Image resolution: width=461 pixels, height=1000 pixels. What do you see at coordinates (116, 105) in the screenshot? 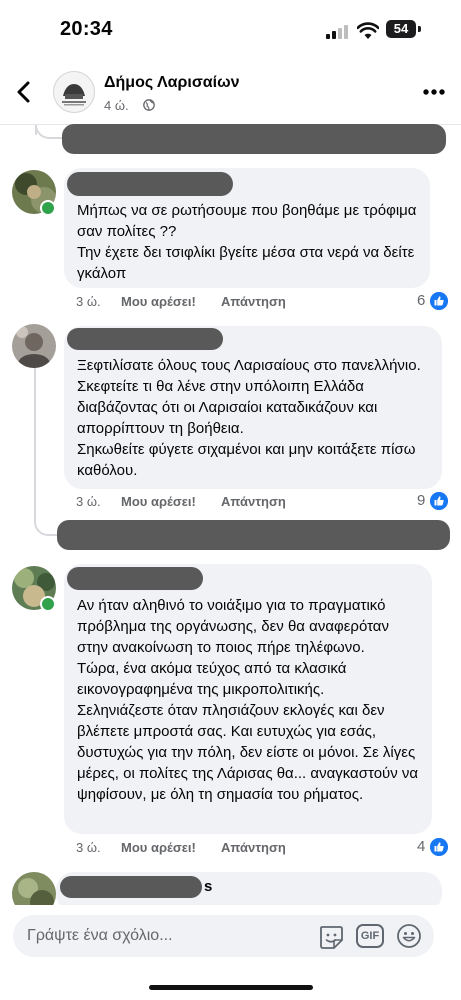
I see `post-time: 4 ώ.` at bounding box center [116, 105].